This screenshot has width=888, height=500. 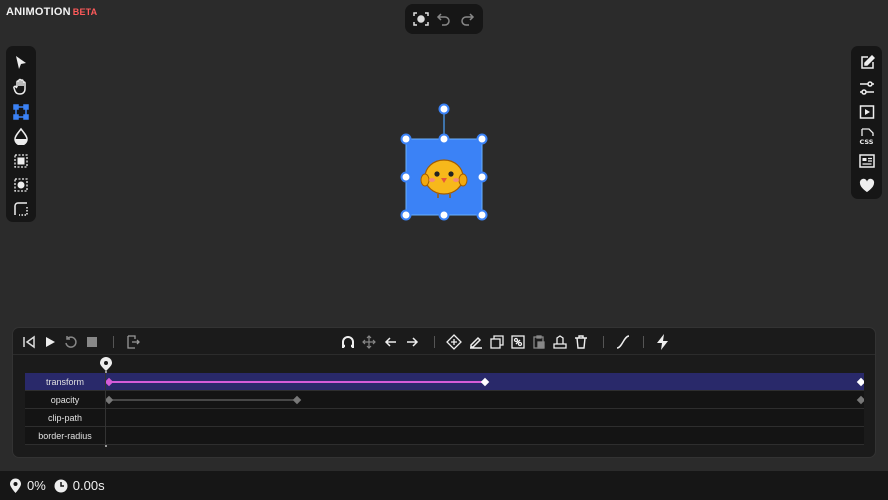 I want to click on track-row-clip-path: clip-path, so click(x=444, y=418).